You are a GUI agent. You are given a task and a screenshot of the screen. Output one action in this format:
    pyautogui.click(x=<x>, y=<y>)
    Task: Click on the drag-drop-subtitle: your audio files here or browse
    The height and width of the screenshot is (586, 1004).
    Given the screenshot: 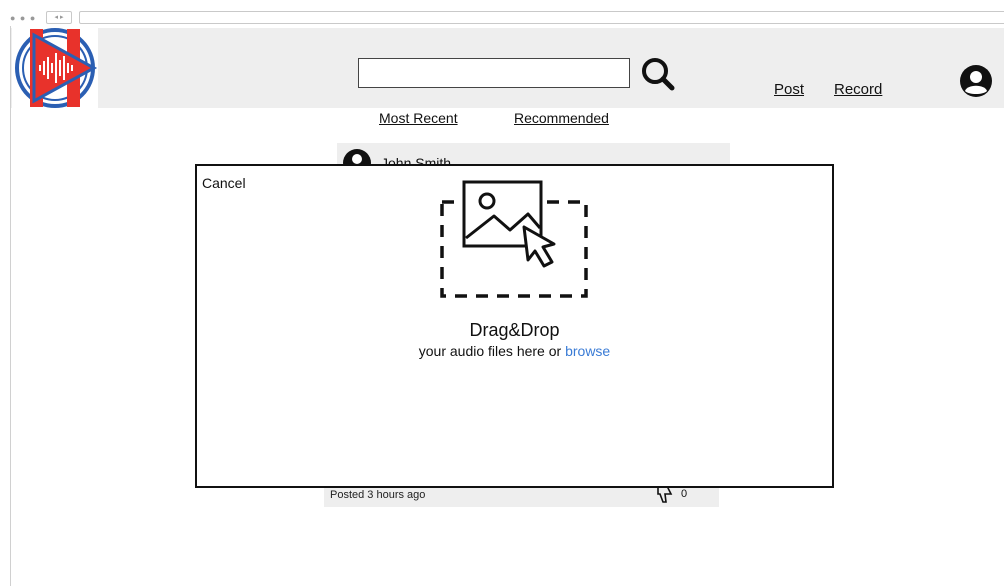 What is the action you would take?
    pyautogui.click(x=514, y=351)
    